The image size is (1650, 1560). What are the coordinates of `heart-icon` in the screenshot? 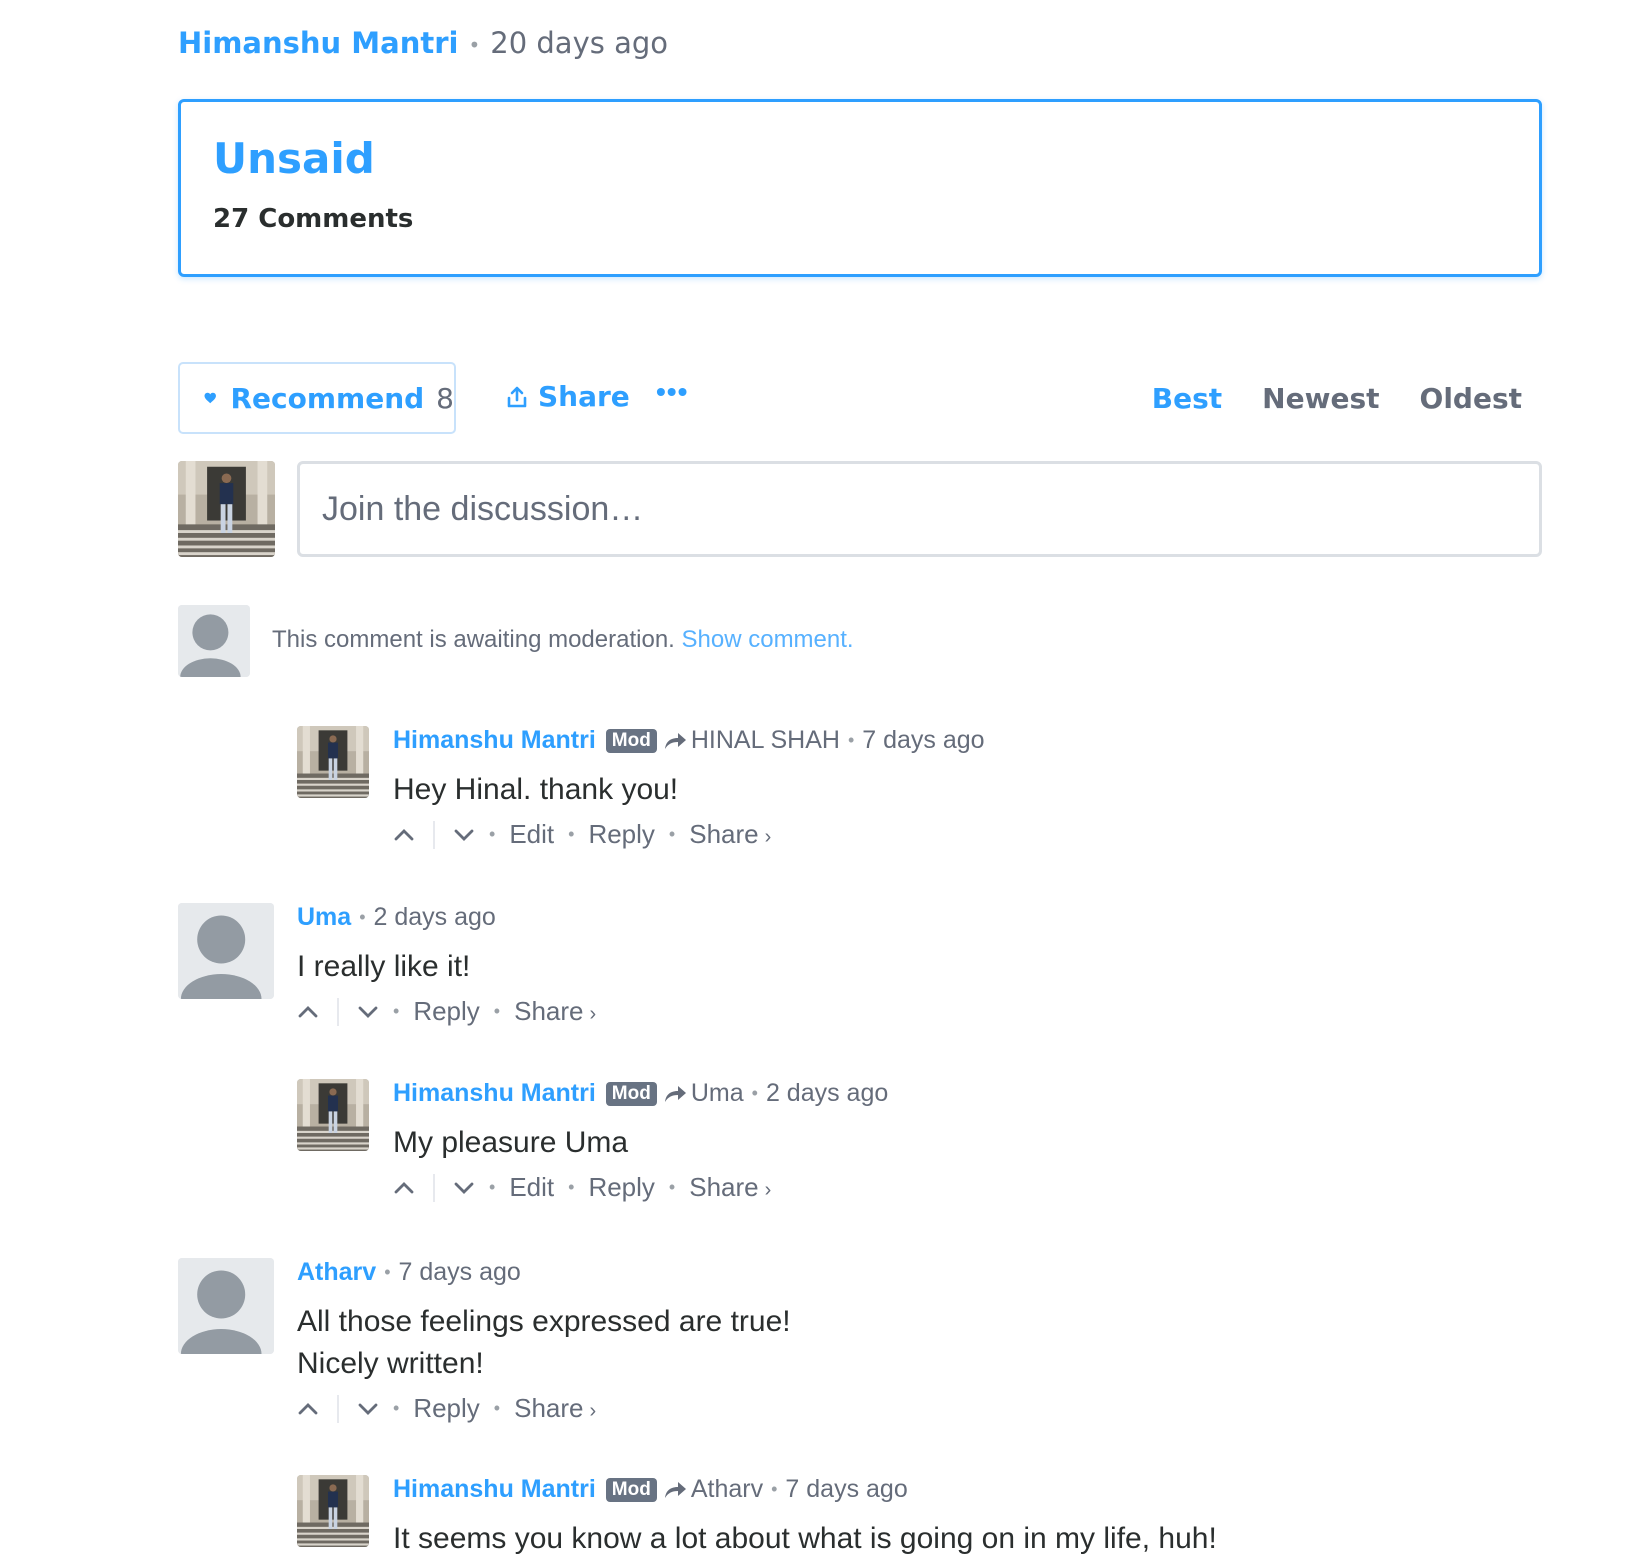 It's located at (210, 398).